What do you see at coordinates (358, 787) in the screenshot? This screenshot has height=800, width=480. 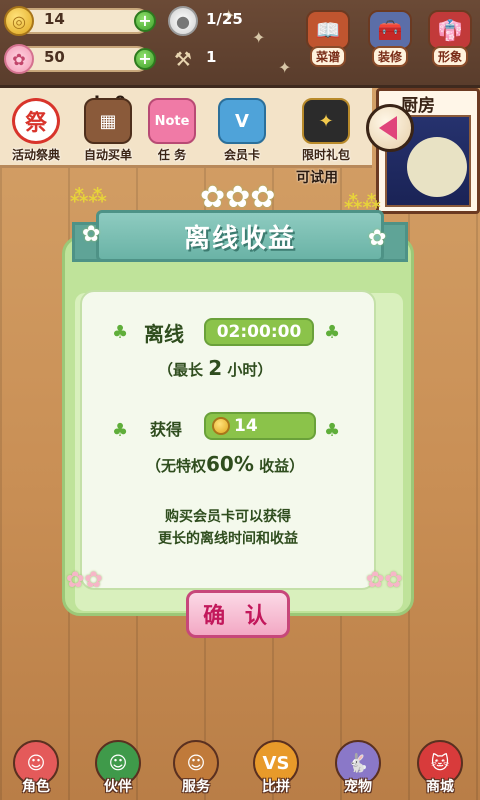 I see `nav-pet-label: 宠物` at bounding box center [358, 787].